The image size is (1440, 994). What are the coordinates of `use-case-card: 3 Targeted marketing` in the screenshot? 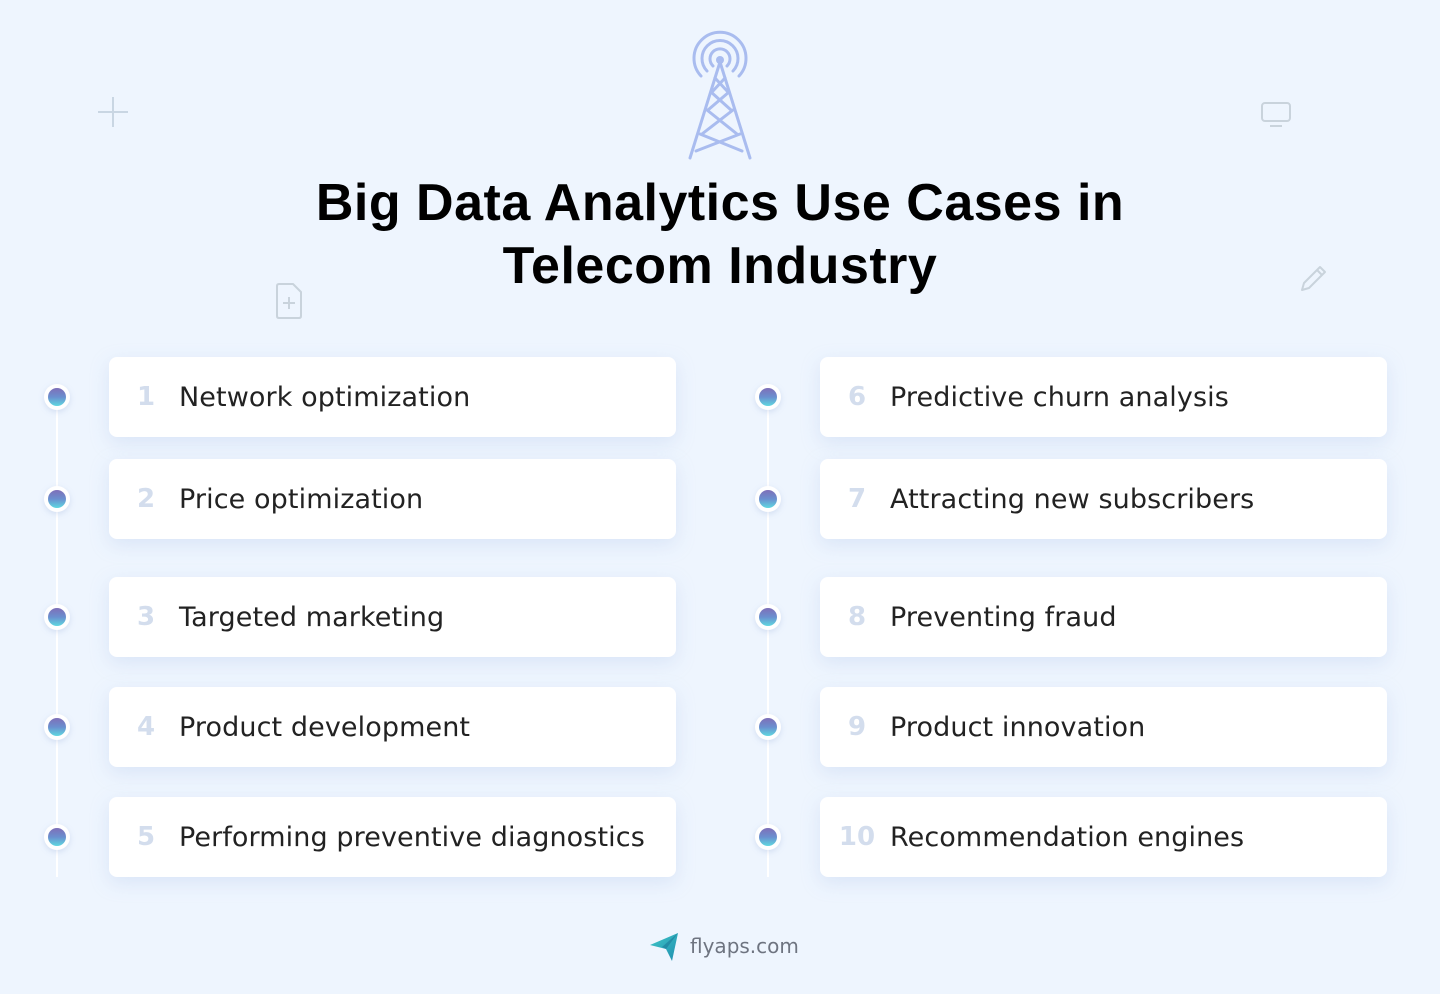 It's located at (392, 617).